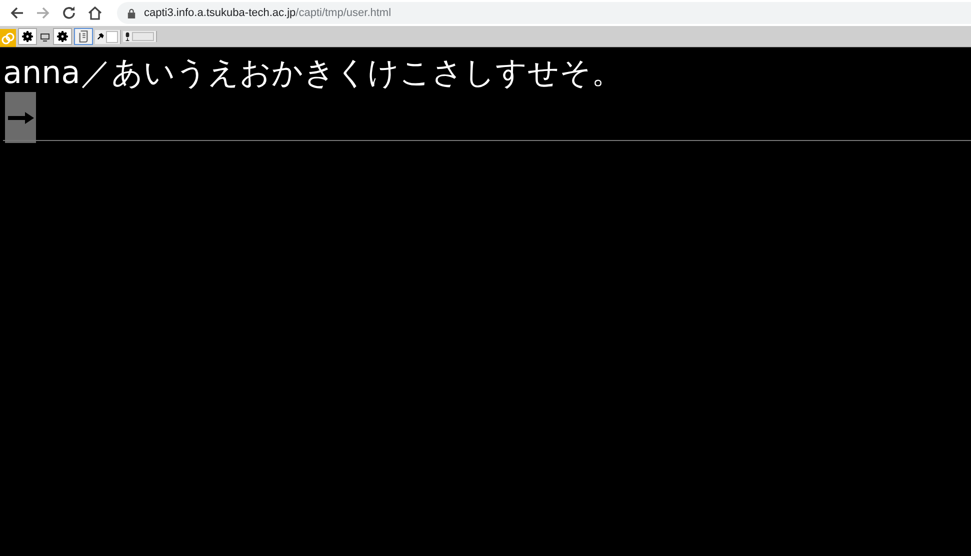  I want to click on lock-icon, so click(131, 13).